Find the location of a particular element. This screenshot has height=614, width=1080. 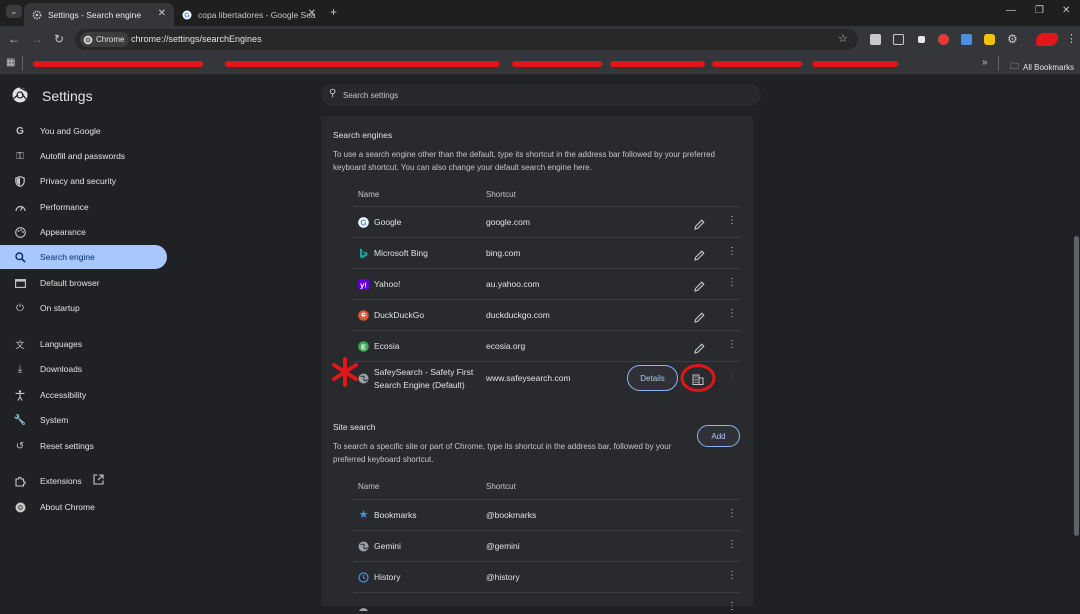

sidebar-item-accessibility: Accessibility is located at coordinates (83, 395).